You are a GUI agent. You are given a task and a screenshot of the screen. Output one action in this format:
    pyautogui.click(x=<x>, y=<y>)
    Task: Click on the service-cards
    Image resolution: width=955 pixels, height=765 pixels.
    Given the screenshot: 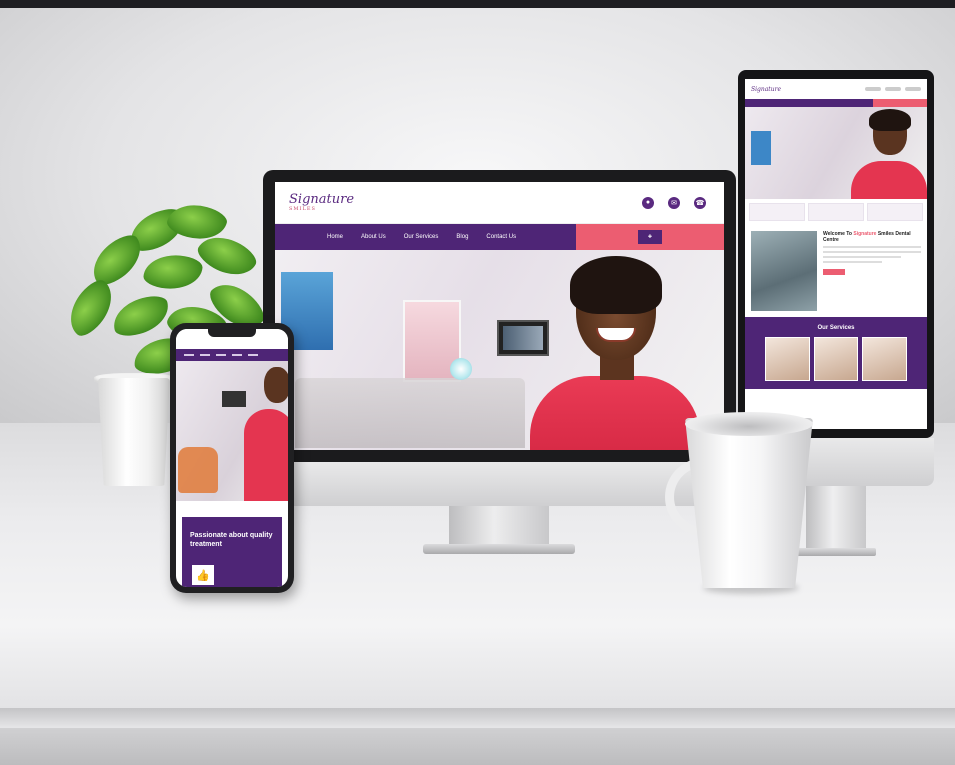 What is the action you would take?
    pyautogui.click(x=836, y=359)
    